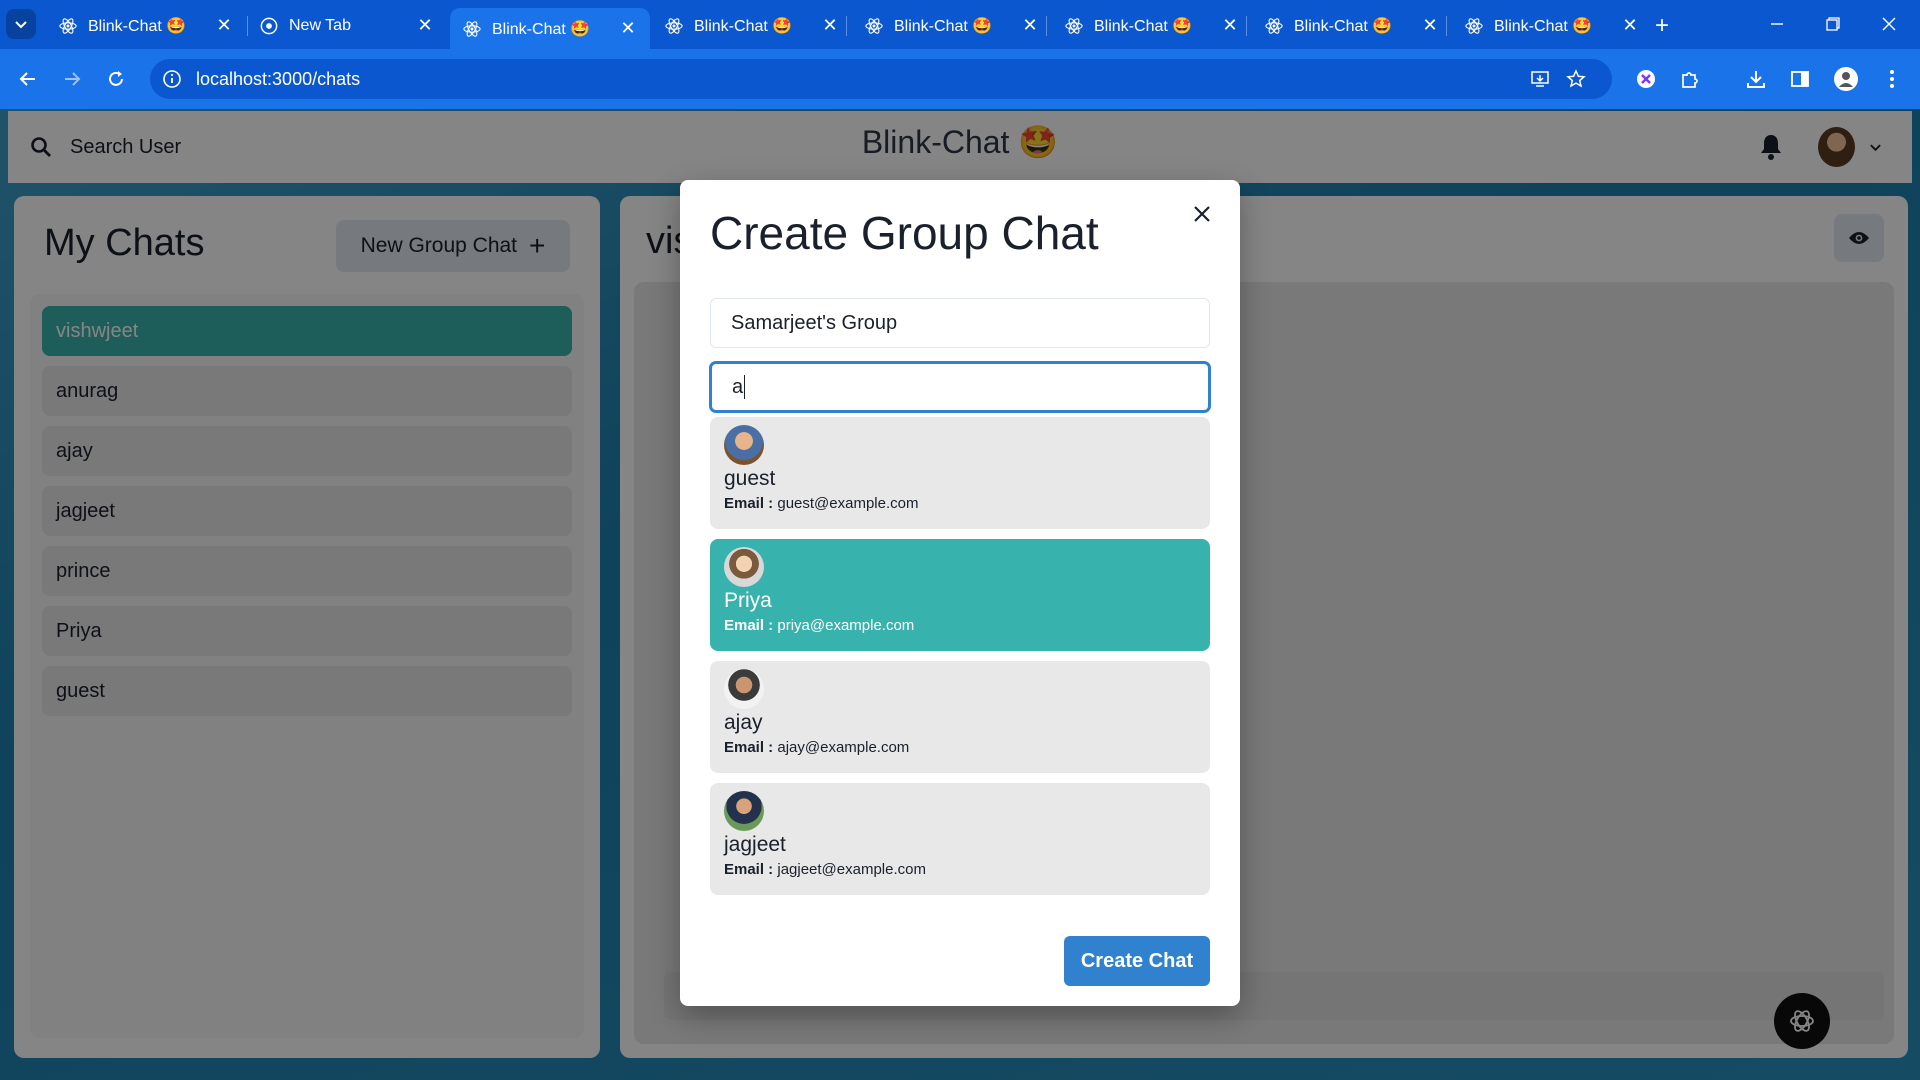  What do you see at coordinates (846, 625) in the screenshot?
I see `email-value: priya@example.com` at bounding box center [846, 625].